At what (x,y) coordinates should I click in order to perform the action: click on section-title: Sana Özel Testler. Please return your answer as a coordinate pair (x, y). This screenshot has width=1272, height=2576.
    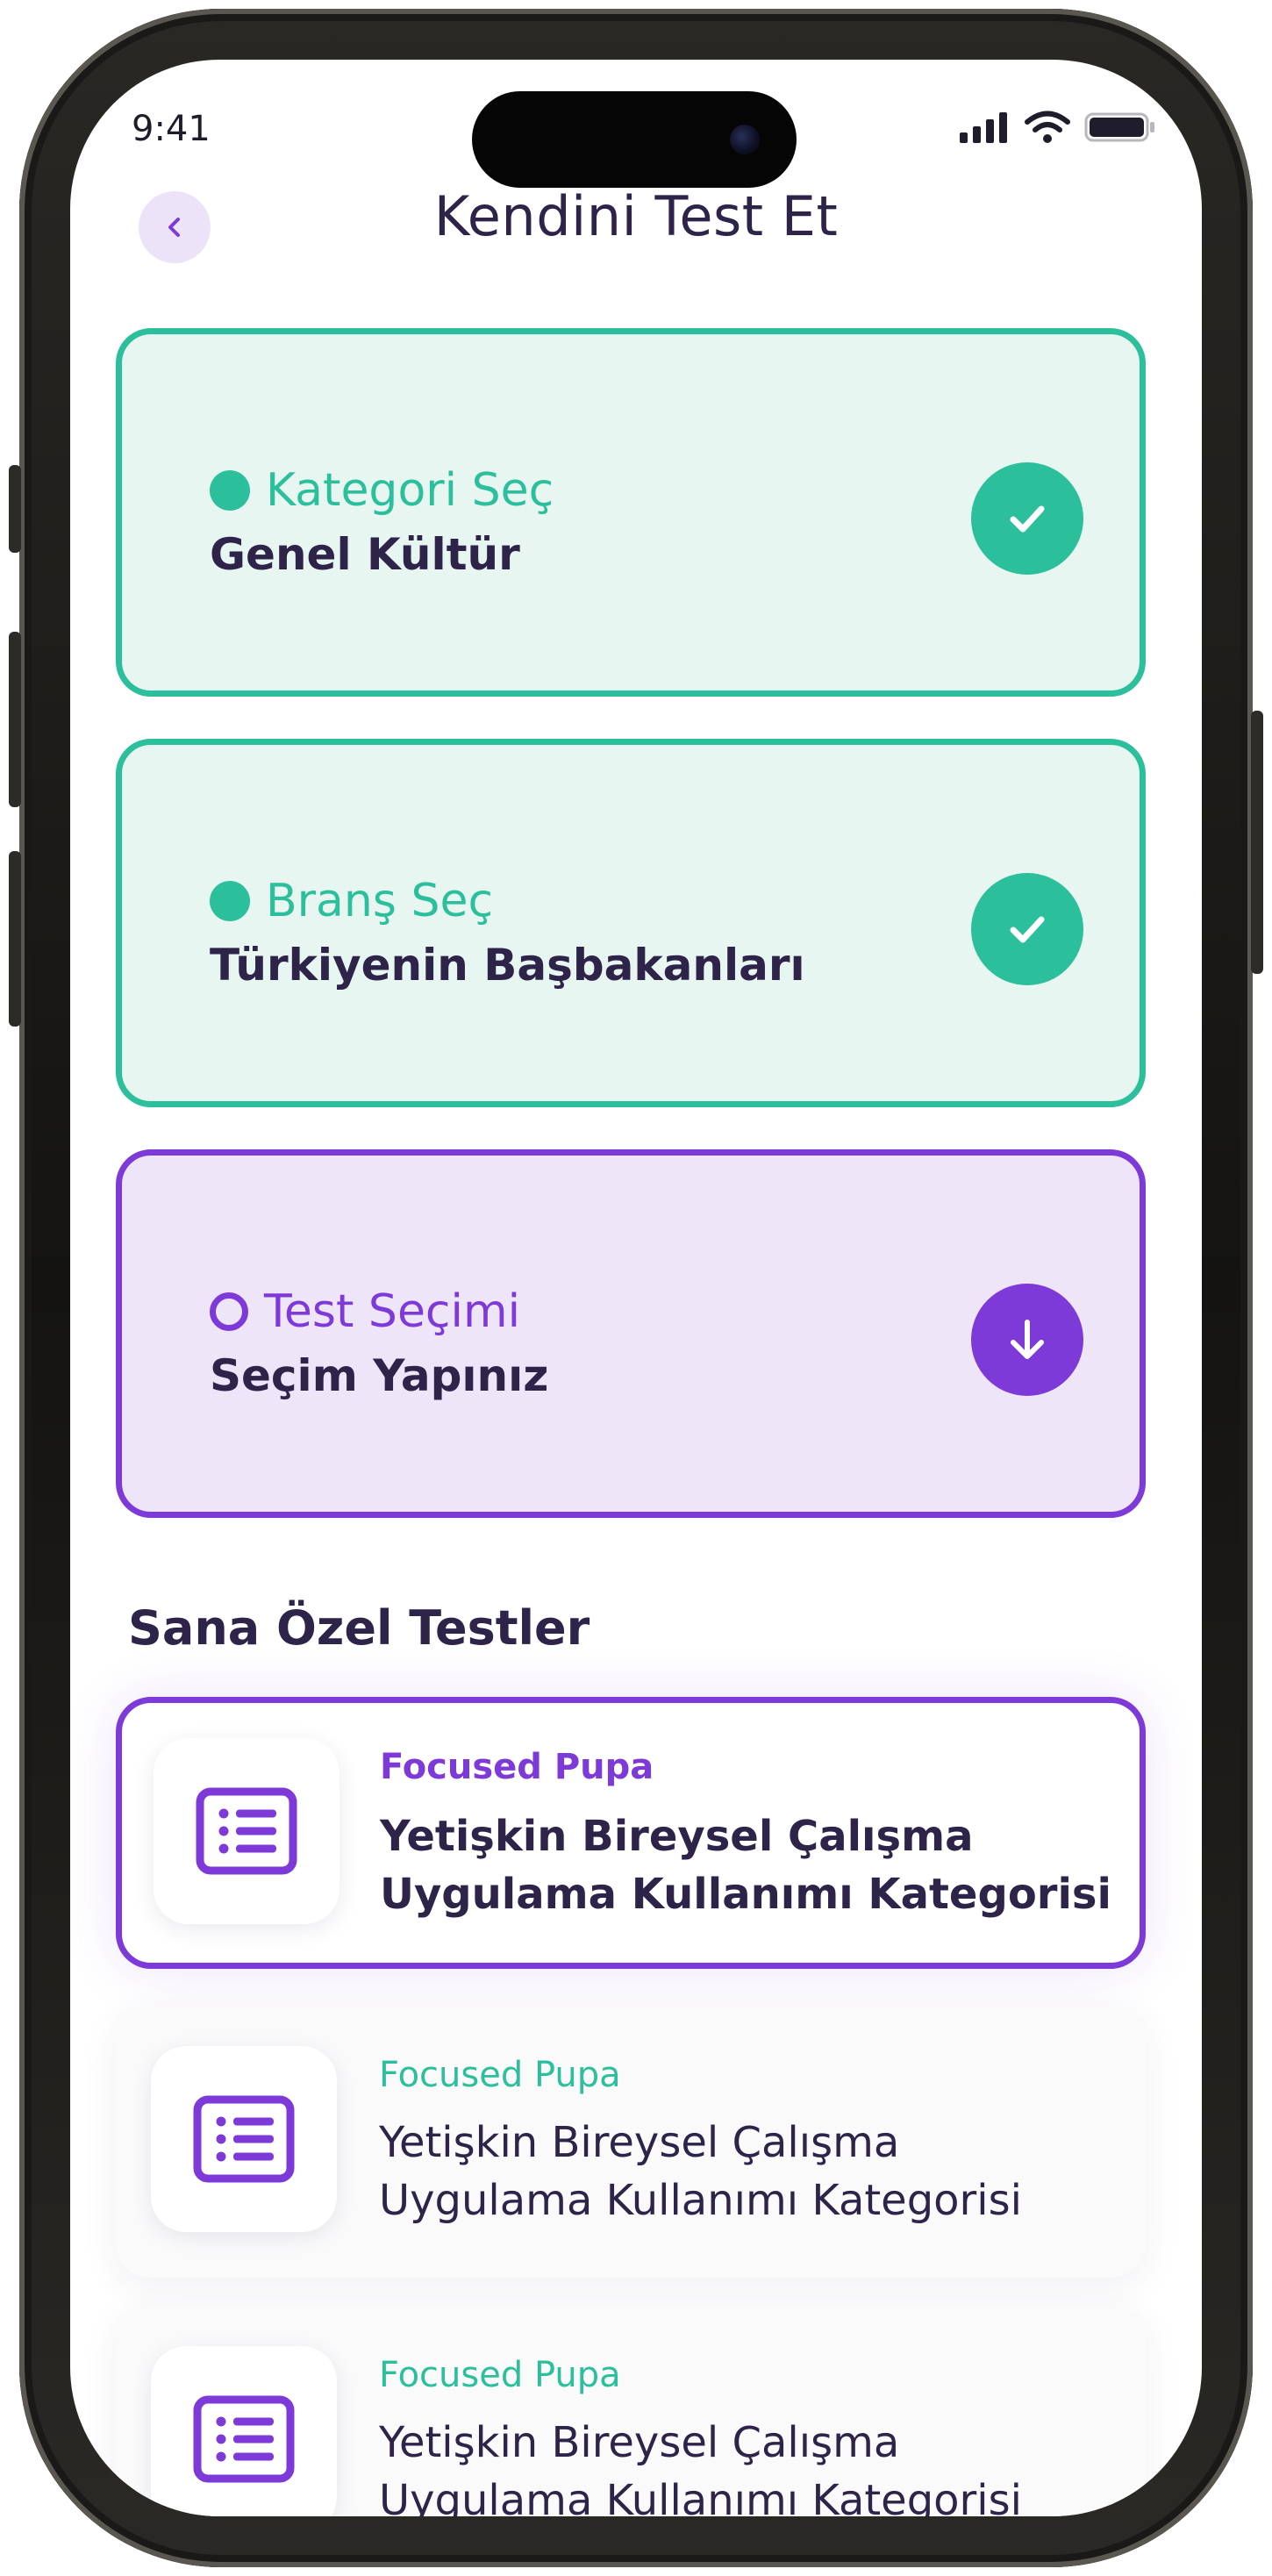
    Looking at the image, I should click on (359, 1628).